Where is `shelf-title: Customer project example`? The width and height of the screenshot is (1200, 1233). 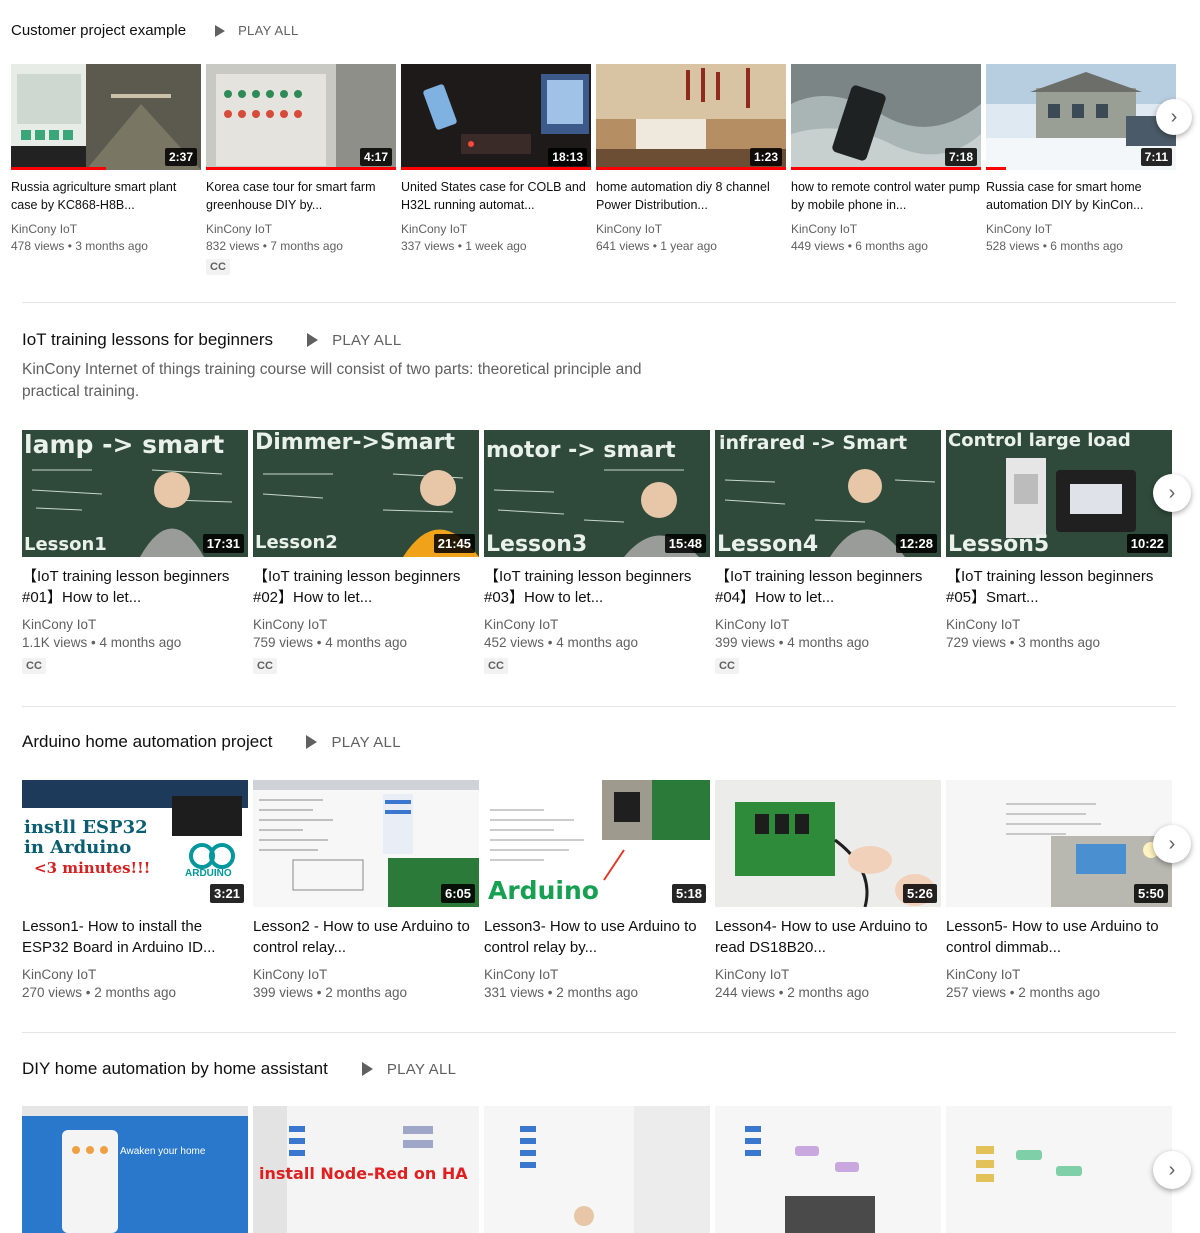 shelf-title: Customer project example is located at coordinates (98, 30).